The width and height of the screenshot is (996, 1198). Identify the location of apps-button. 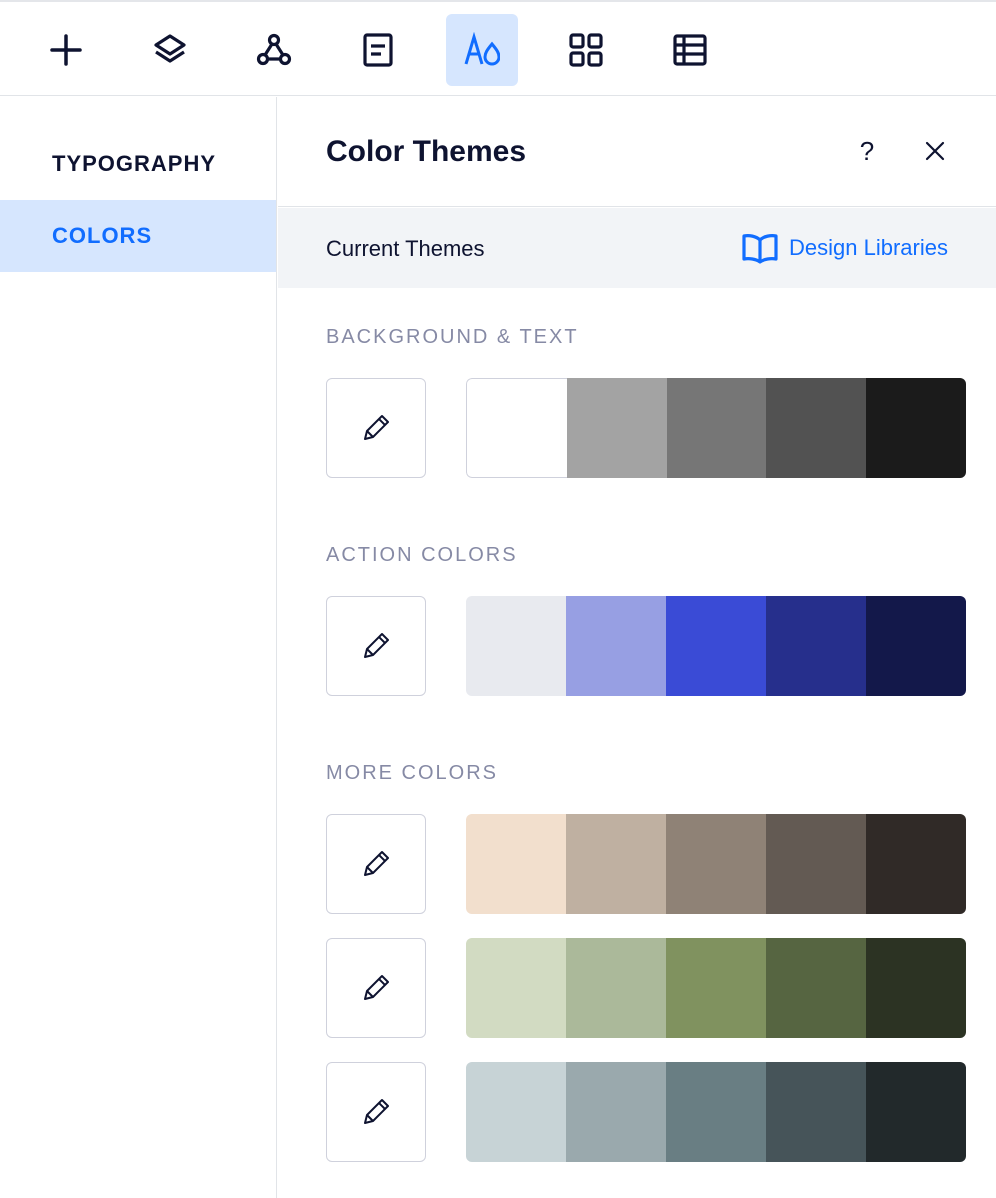
(586, 50).